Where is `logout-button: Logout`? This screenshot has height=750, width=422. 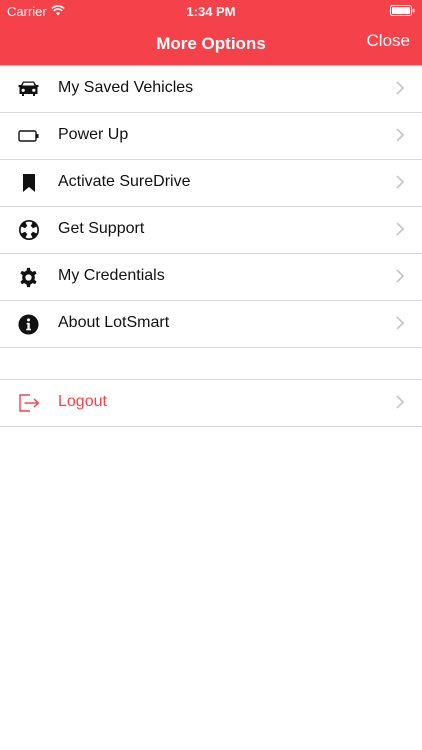 logout-button: Logout is located at coordinates (211, 403).